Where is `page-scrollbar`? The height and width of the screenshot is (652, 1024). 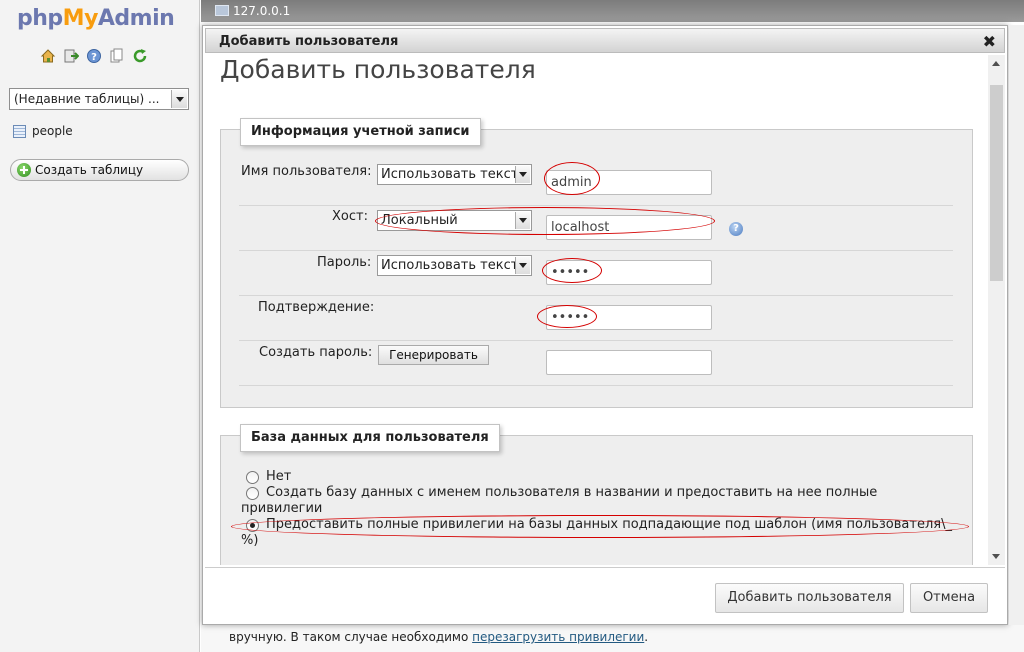 page-scrollbar is located at coordinates (1016, 325).